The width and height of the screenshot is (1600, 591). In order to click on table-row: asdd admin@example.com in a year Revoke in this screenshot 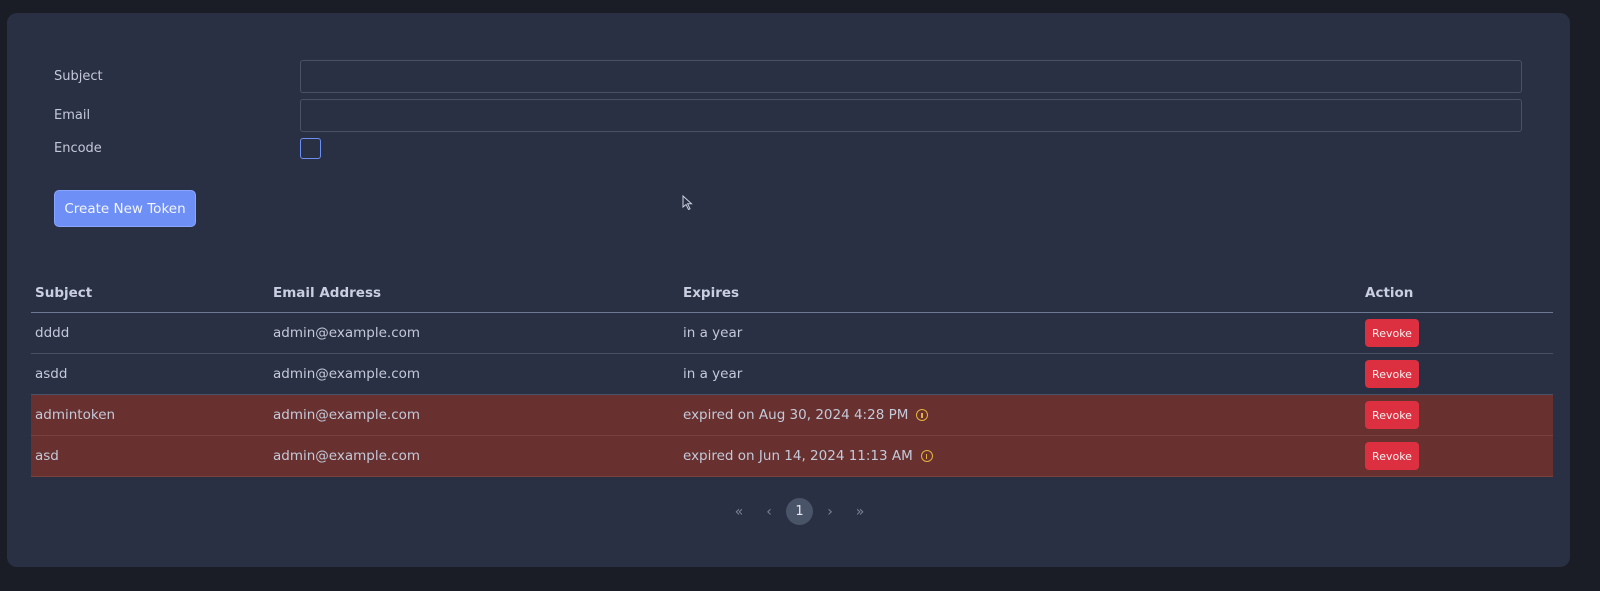, I will do `click(792, 374)`.